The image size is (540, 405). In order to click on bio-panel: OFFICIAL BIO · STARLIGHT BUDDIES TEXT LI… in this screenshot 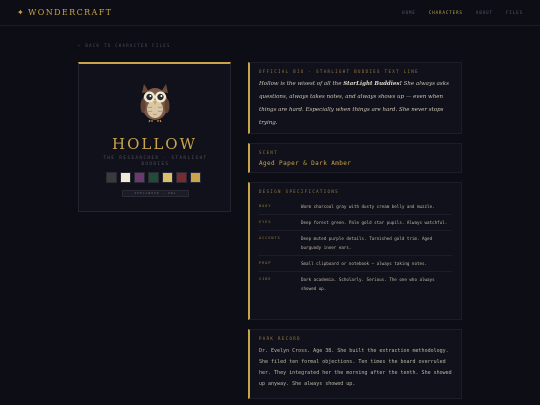, I will do `click(355, 98)`.